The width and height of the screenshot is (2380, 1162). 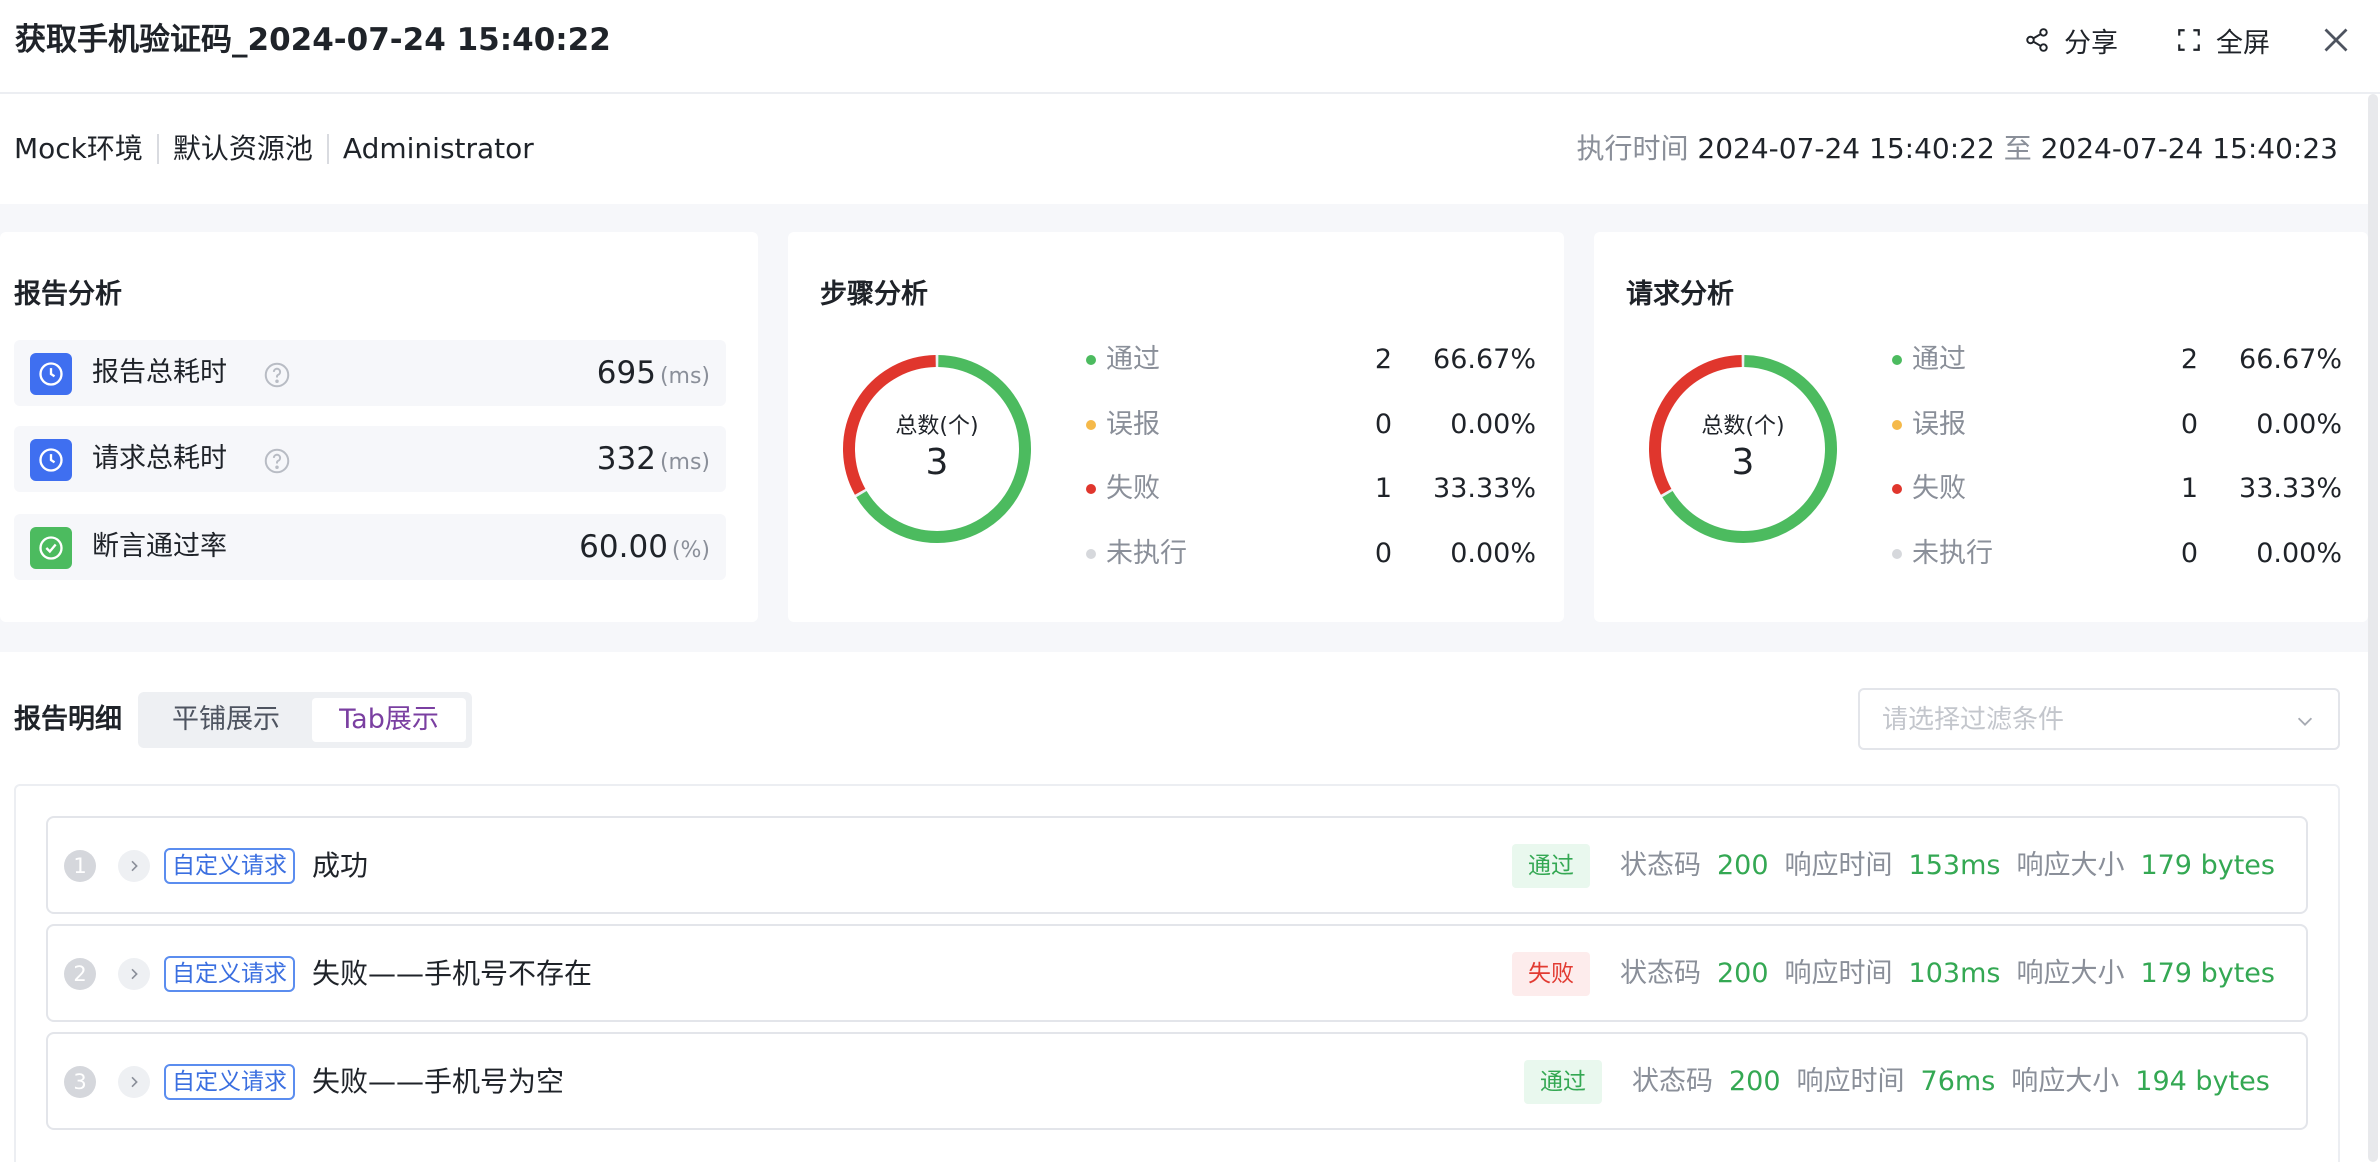 What do you see at coordinates (226, 720) in the screenshot?
I see `tab-flat-view: 平铺展示` at bounding box center [226, 720].